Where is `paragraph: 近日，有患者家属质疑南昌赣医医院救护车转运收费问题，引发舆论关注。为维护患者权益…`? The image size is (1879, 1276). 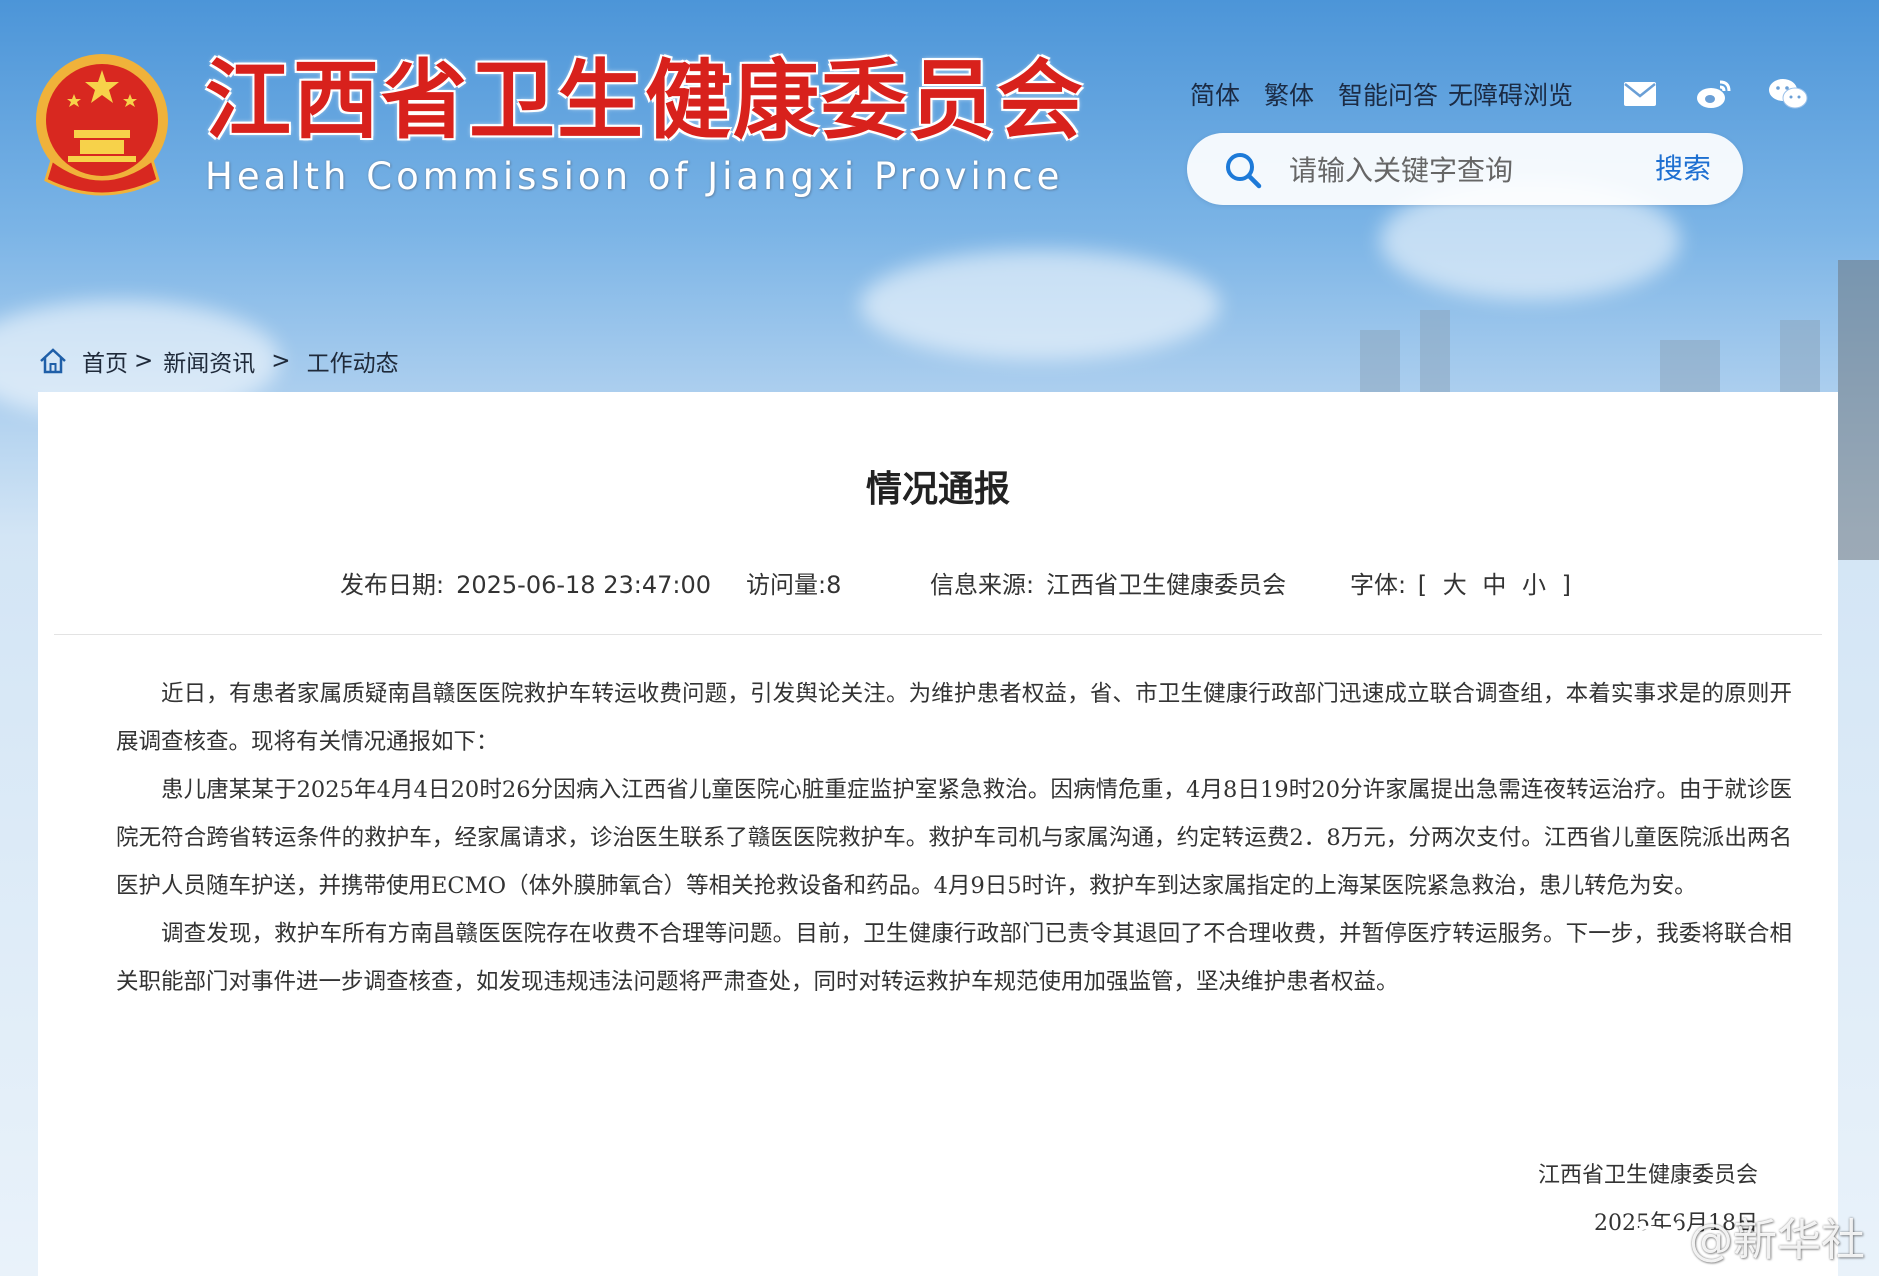 paragraph: 近日，有患者家属质疑南昌赣医医院救护车转运收费问题，引发舆论关注。为维护患者权益… is located at coordinates (954, 718).